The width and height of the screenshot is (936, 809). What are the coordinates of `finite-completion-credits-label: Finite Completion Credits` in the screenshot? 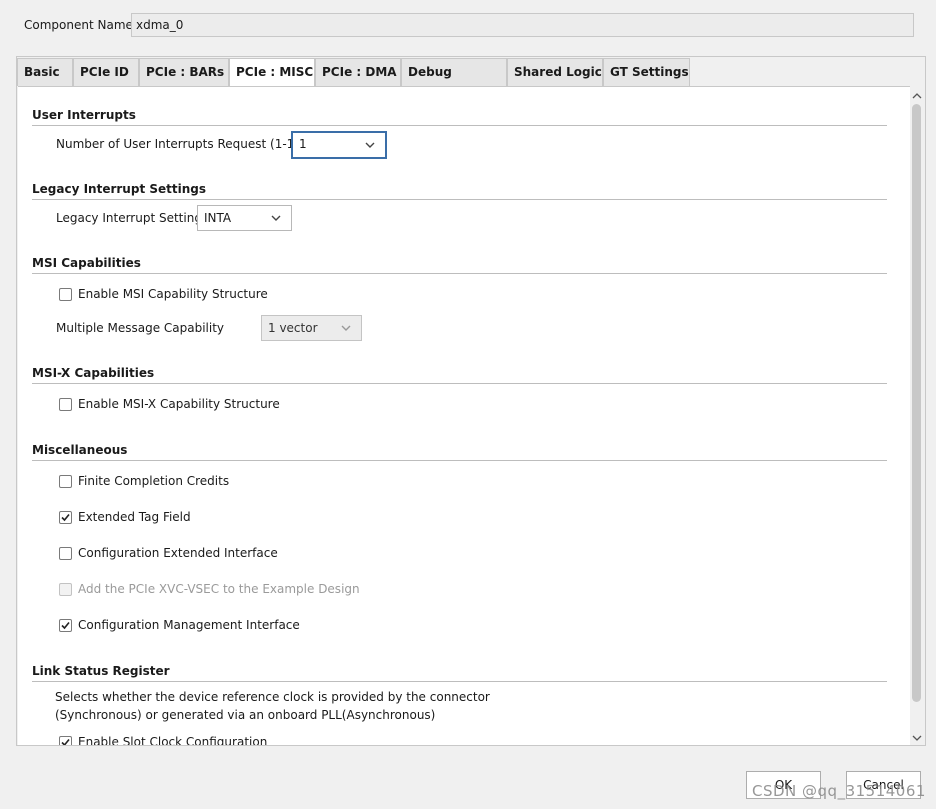 It's located at (154, 481).